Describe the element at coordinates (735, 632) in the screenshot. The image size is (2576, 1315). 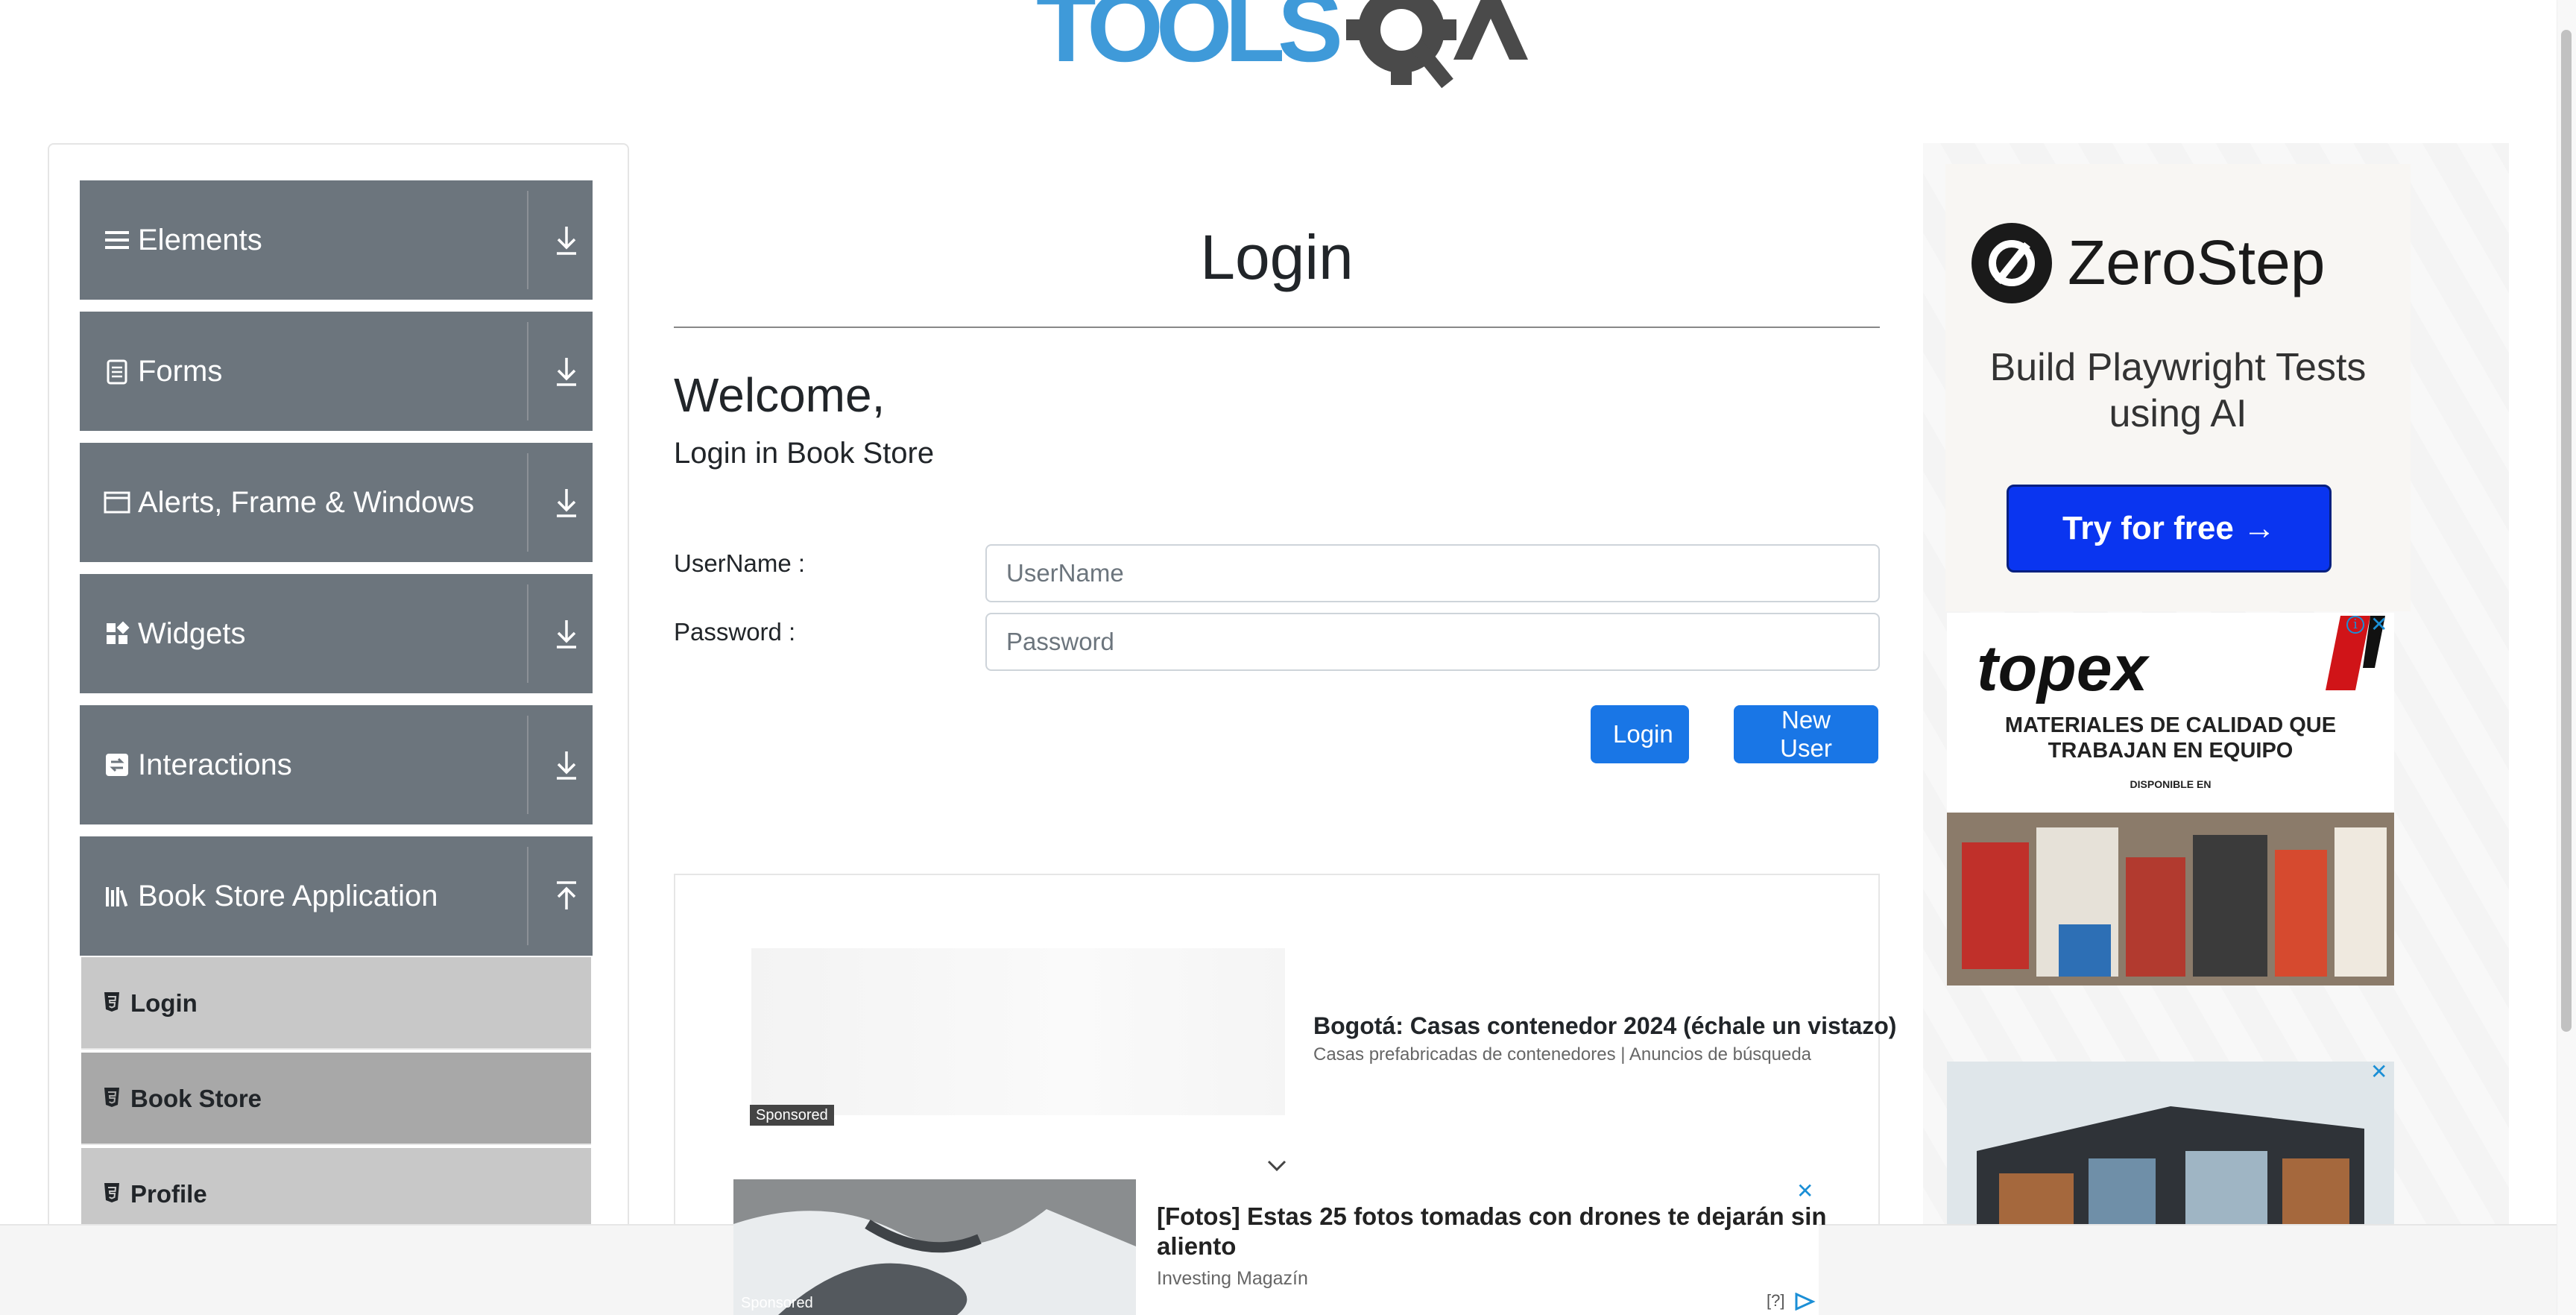
I see `password-label: Password :` at that location.